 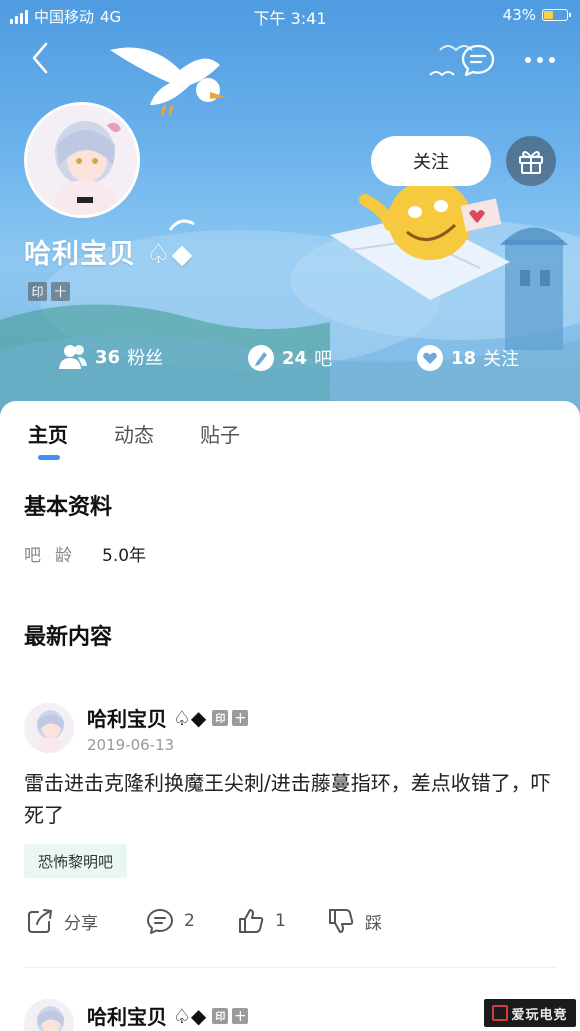 I want to click on dislike-label: 踩, so click(x=373, y=923).